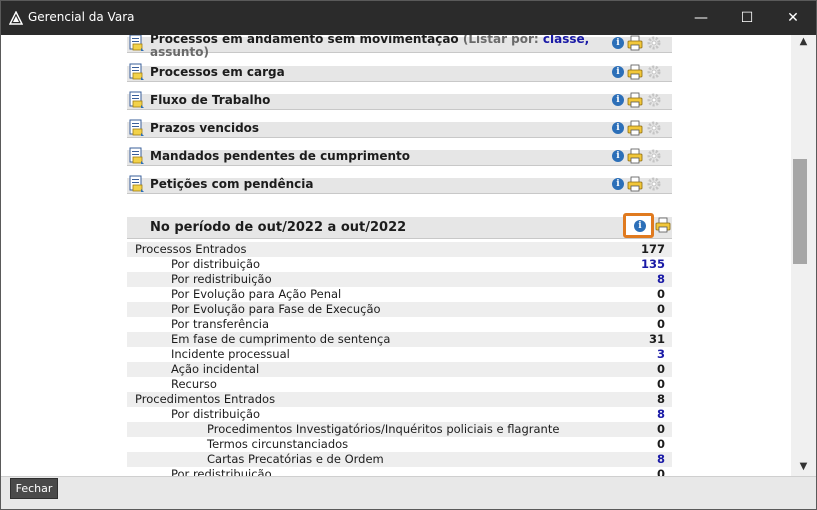 This screenshot has height=510, width=817. Describe the element at coordinates (399, 309) in the screenshot. I see `table-row: Por Evolução para Fase de Execução 0` at that location.